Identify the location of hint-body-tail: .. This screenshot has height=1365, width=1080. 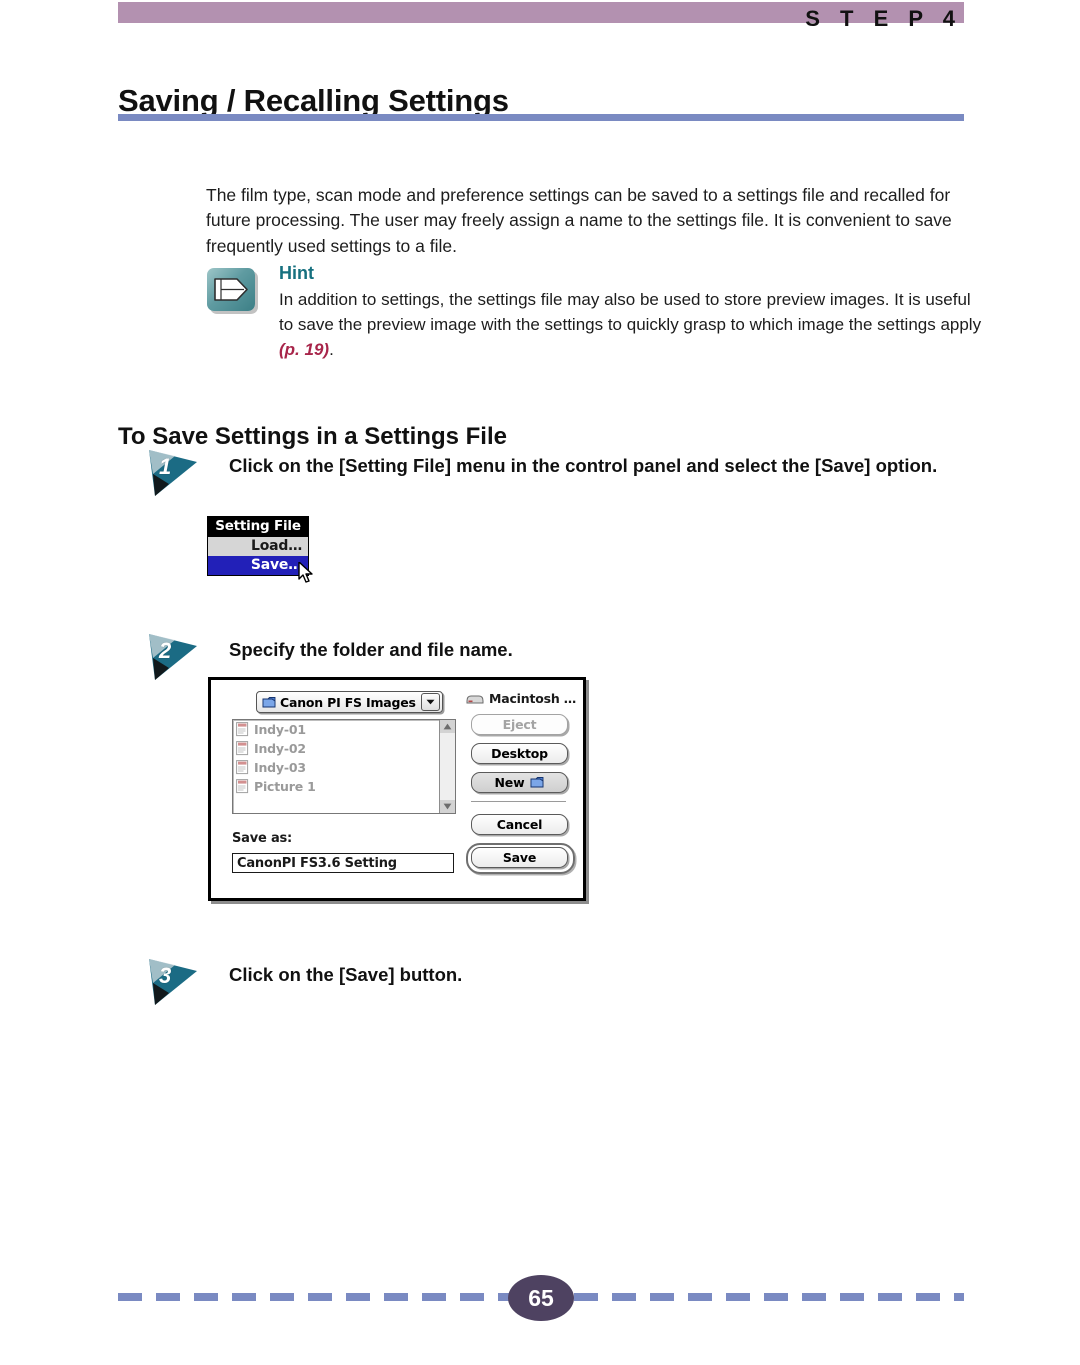
(331, 349).